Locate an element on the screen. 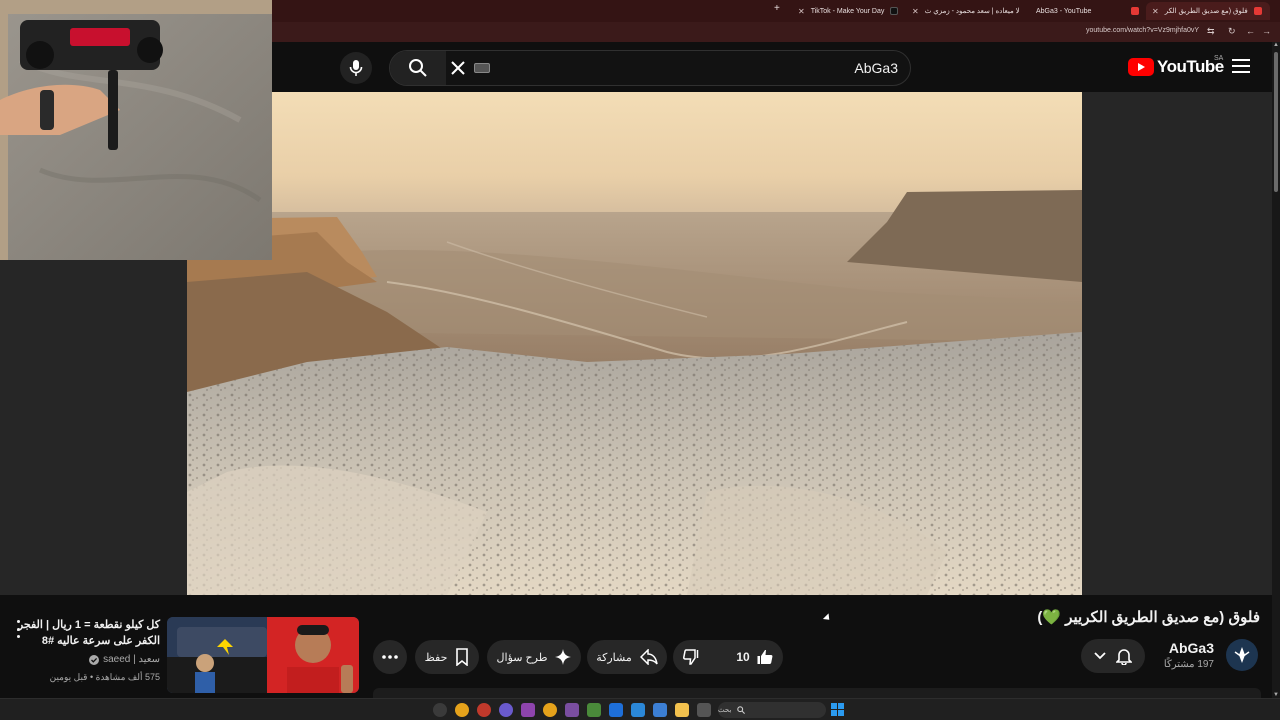 Image resolution: width=1280 pixels, height=720 pixels. channel-avatar is located at coordinates (1242, 655).